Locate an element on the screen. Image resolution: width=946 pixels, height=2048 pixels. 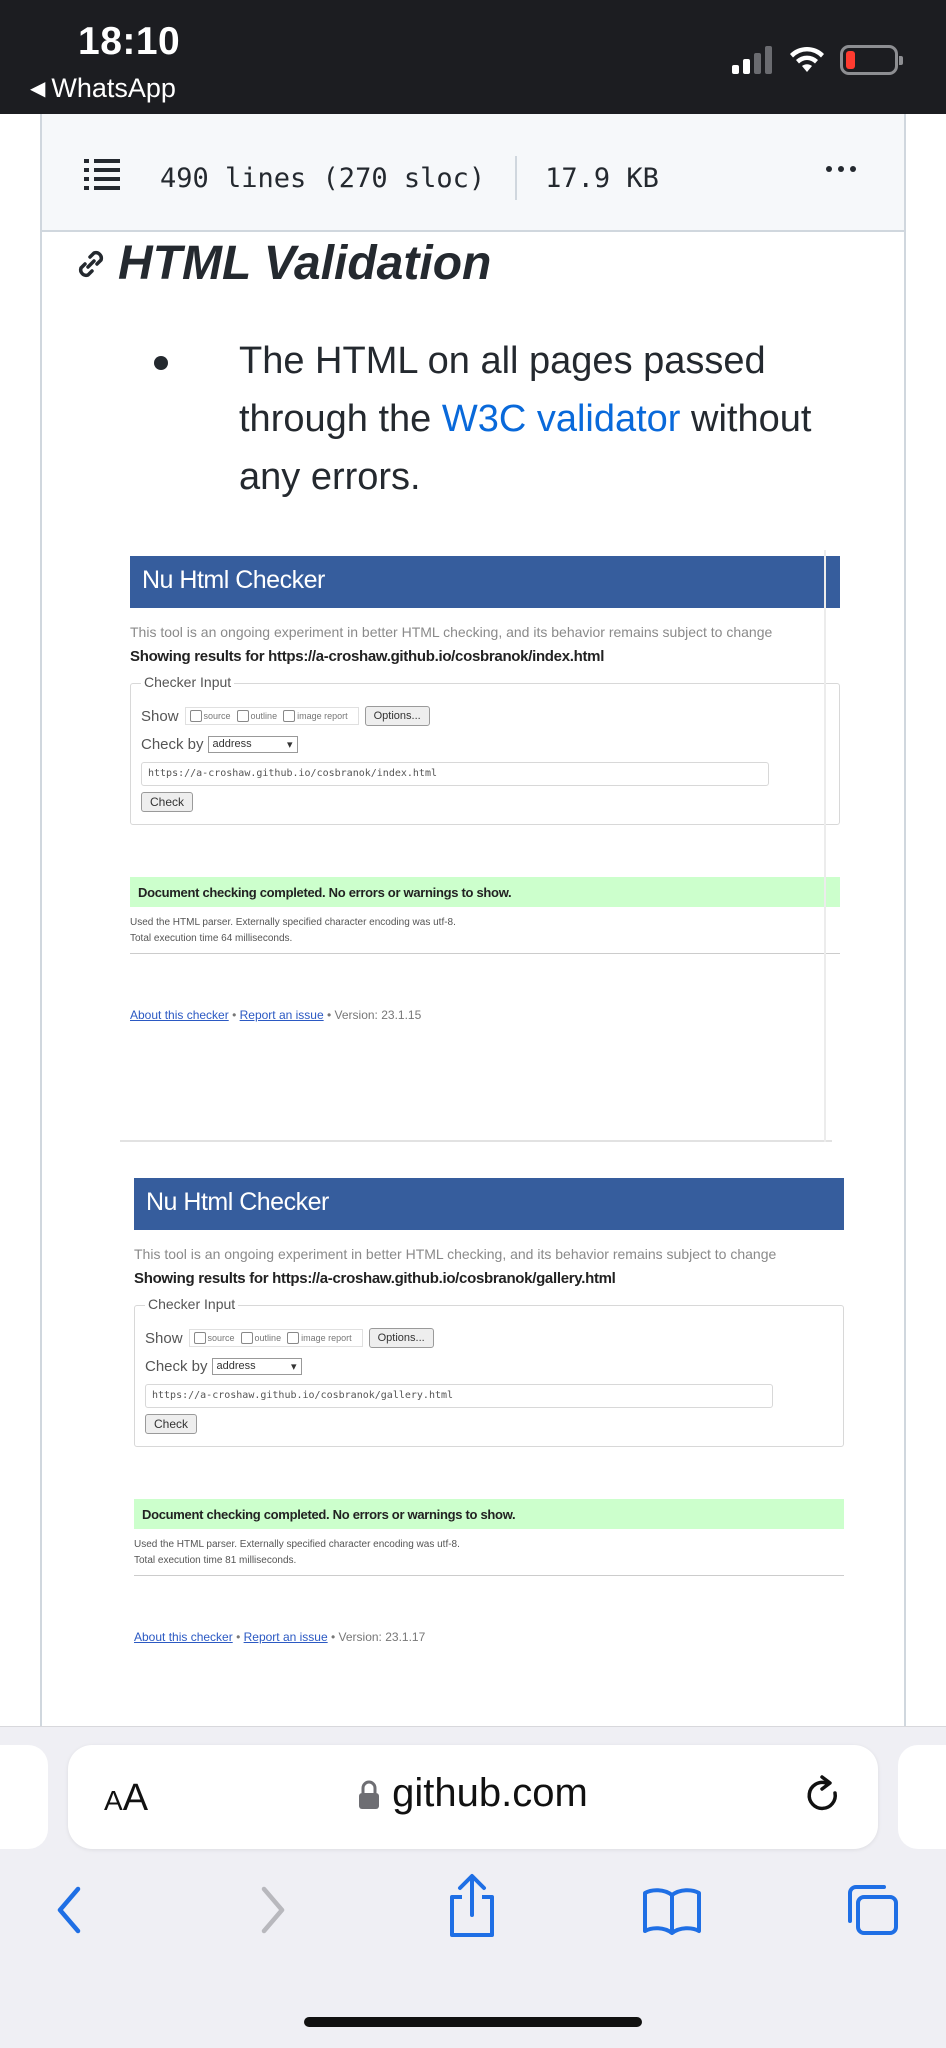
bullet-dot is located at coordinates (161, 363).